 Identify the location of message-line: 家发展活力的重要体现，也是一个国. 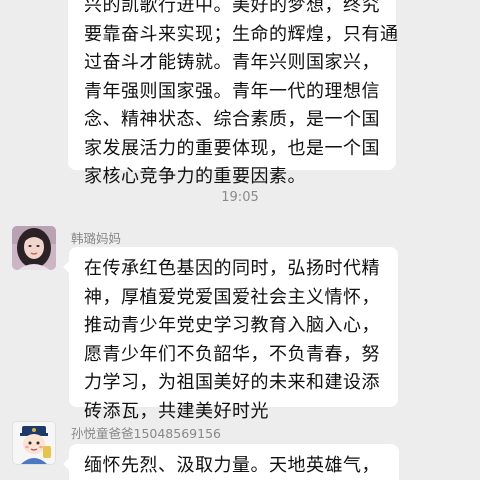
(232, 148).